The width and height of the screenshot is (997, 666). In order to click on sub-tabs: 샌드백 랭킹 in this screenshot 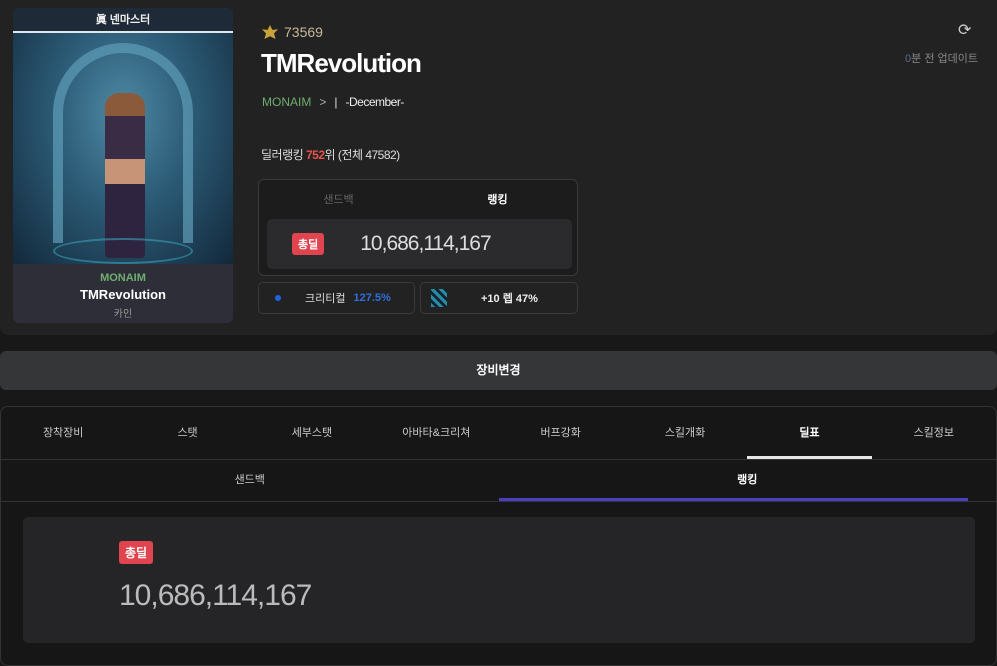, I will do `click(498, 481)`.